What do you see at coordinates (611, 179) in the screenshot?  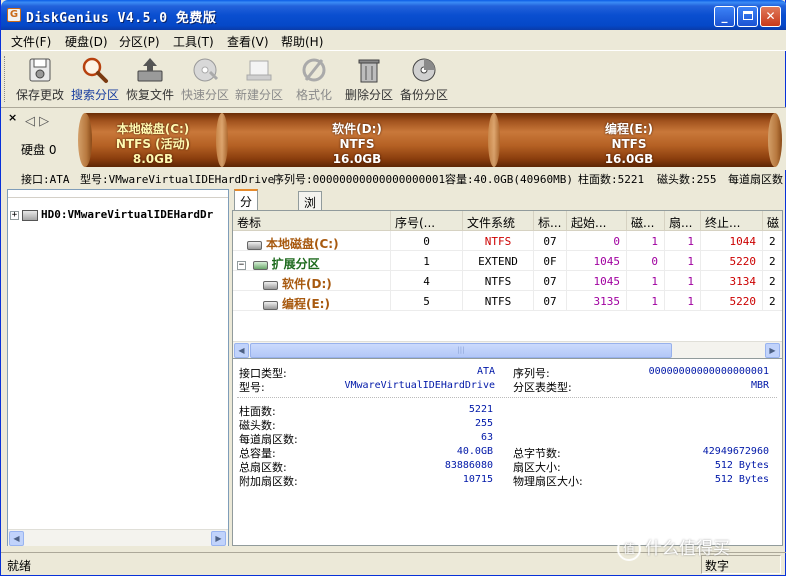 I see `info-cylinders: 柱面数:5221` at bounding box center [611, 179].